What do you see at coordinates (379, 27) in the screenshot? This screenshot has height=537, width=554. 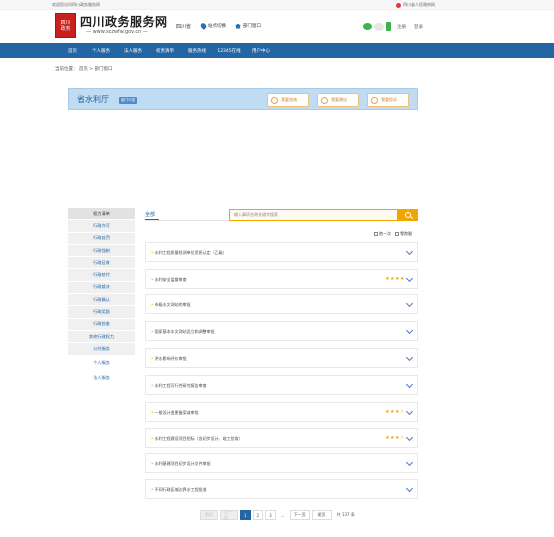 I see `weibo-icon` at bounding box center [379, 27].